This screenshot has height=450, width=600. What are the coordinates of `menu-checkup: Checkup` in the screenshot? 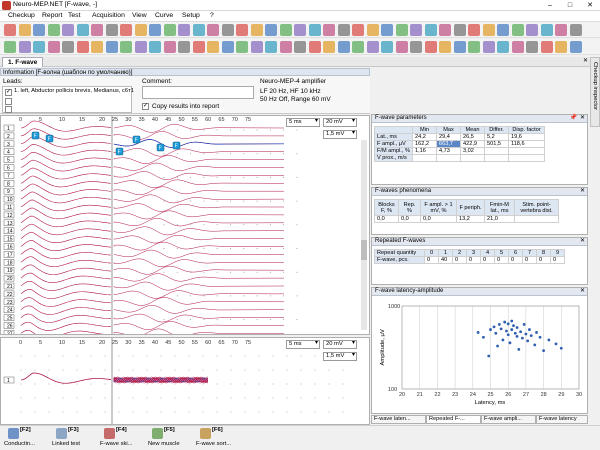 It's located at (21, 15).